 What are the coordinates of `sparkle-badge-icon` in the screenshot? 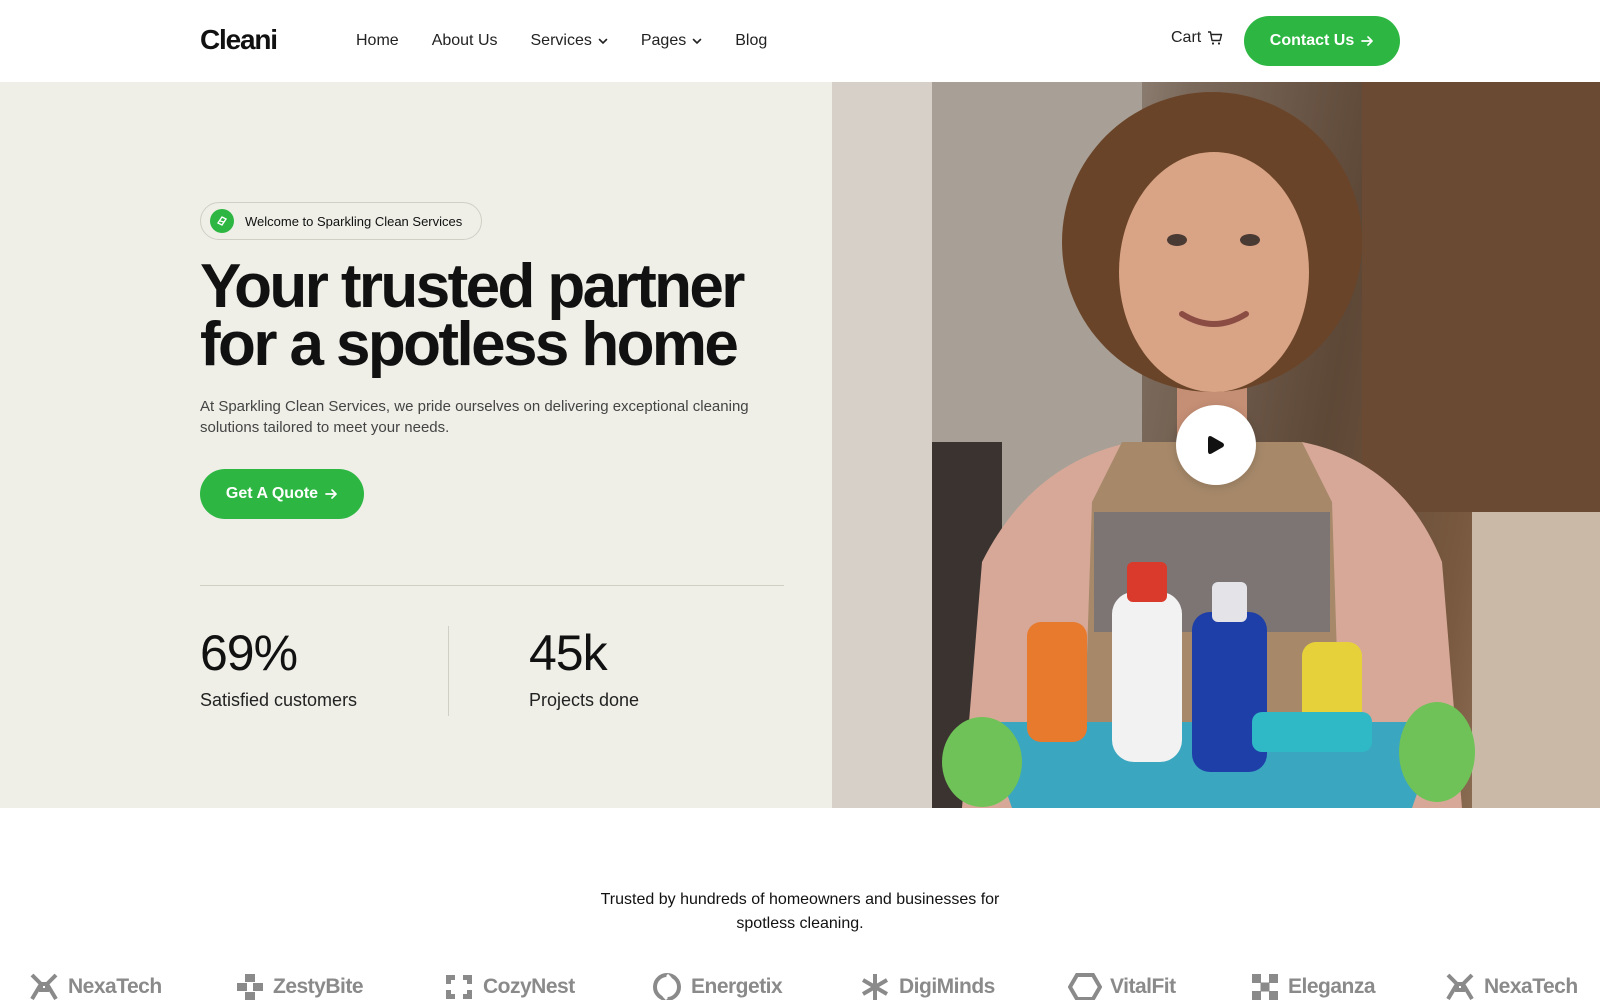 It's located at (222, 221).